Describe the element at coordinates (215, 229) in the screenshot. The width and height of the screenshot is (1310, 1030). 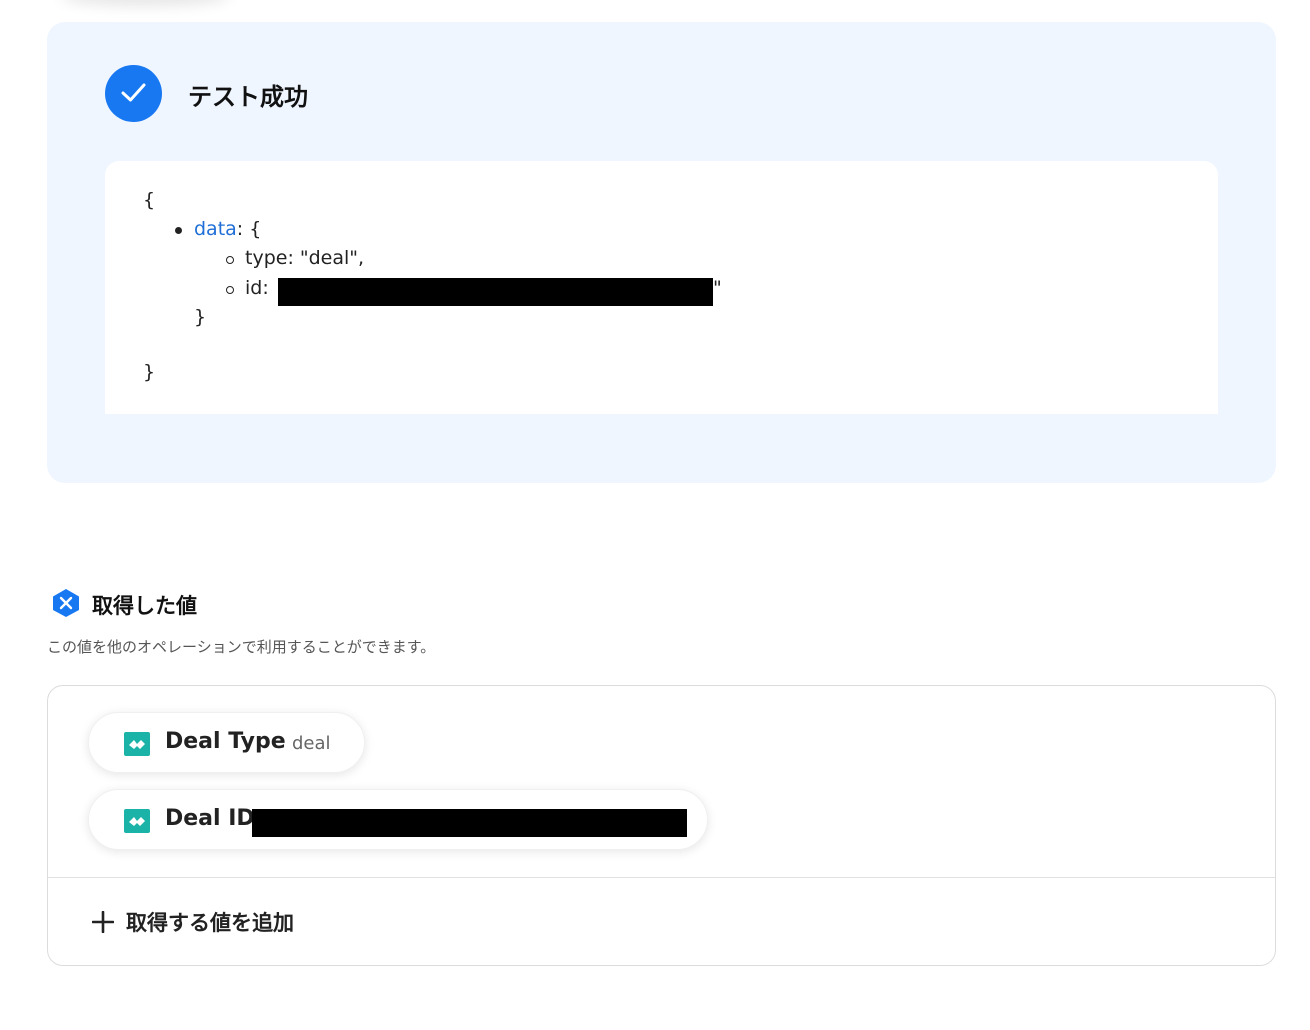
I see `json-data-key: data` at that location.